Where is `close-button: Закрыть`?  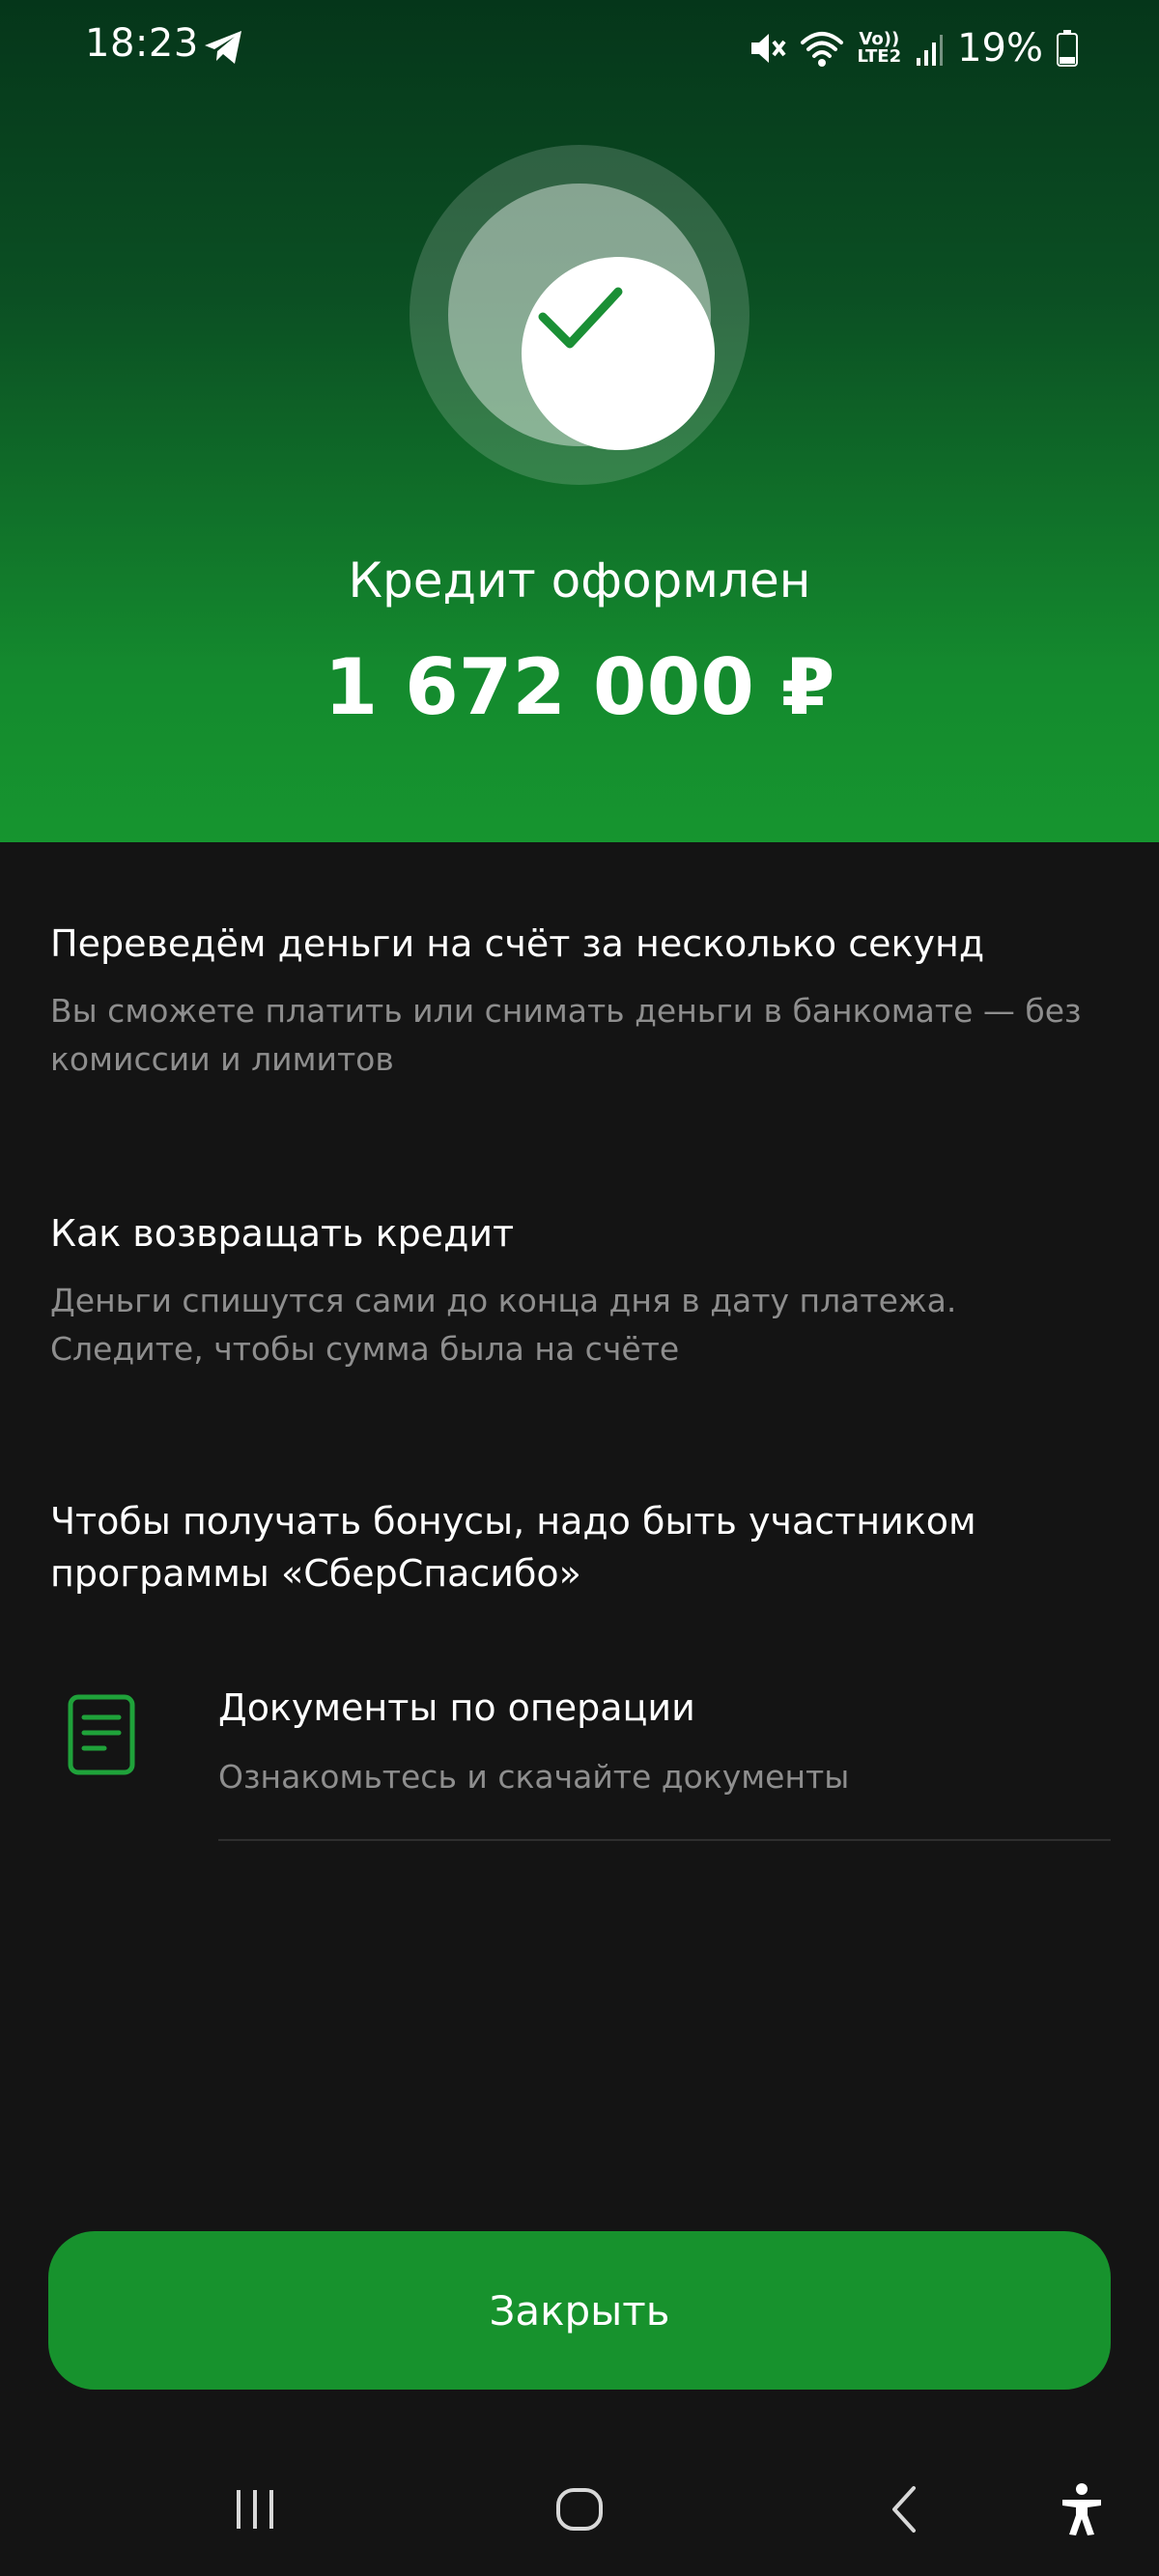 close-button: Закрыть is located at coordinates (579, 2310).